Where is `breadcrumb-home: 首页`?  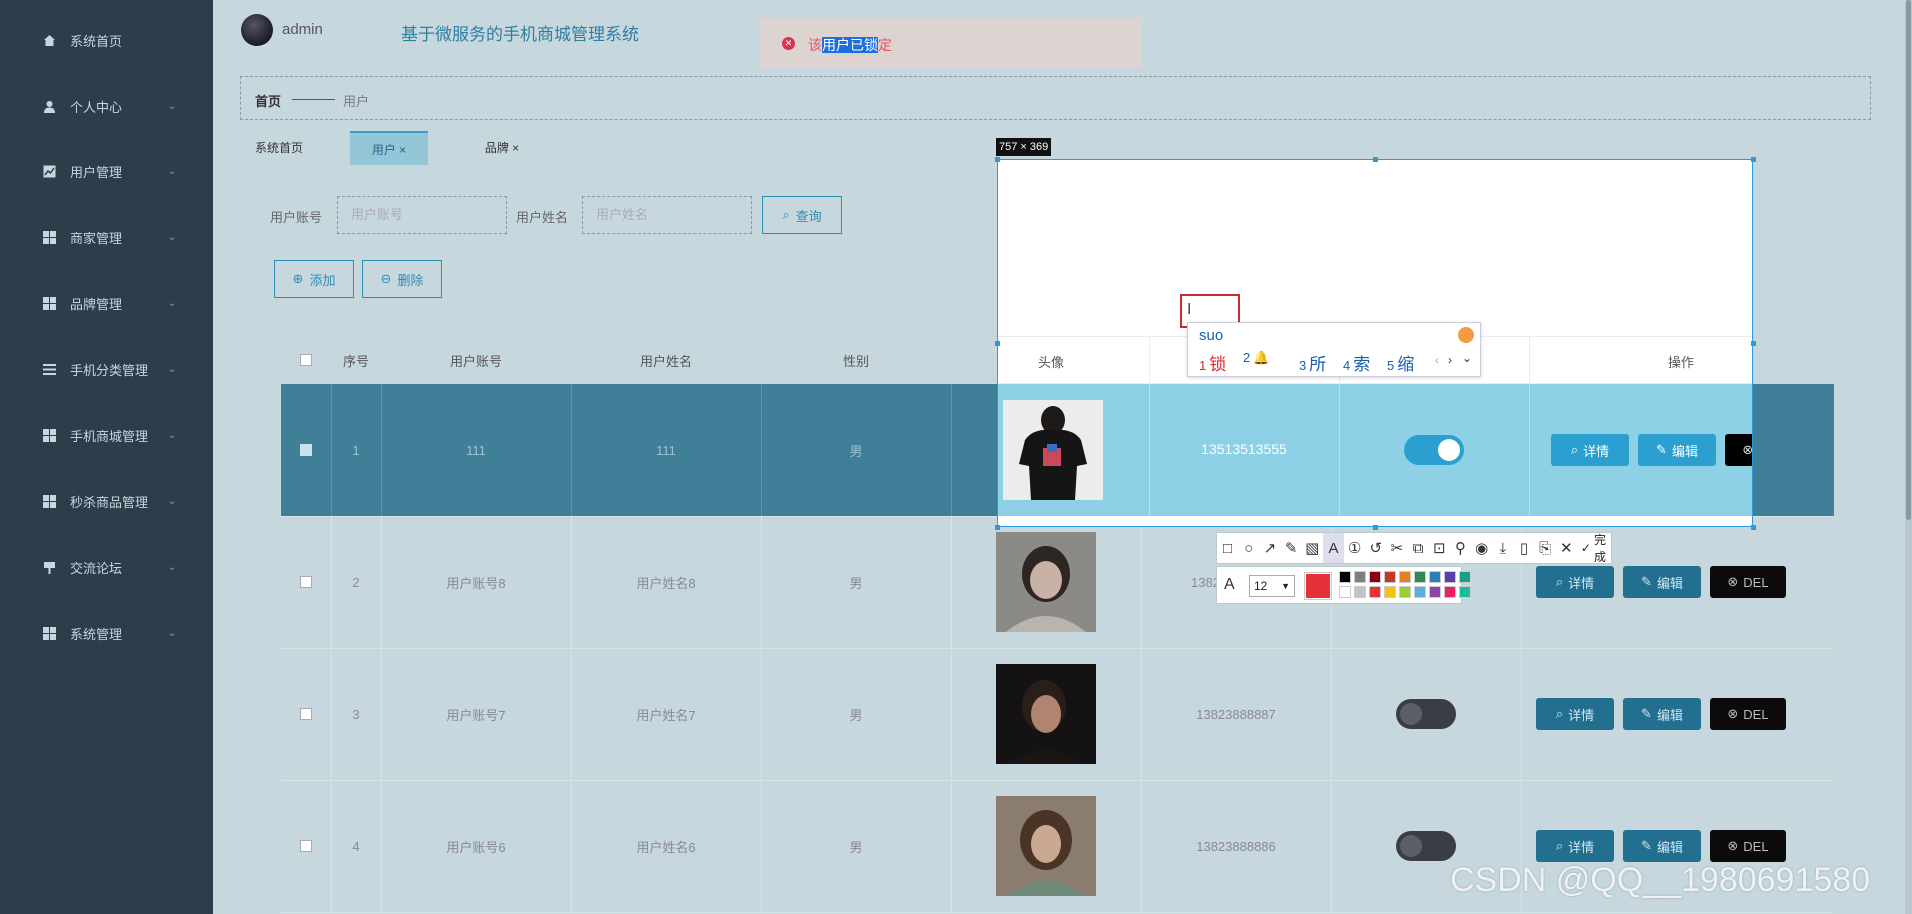 breadcrumb-home: 首页 is located at coordinates (268, 100).